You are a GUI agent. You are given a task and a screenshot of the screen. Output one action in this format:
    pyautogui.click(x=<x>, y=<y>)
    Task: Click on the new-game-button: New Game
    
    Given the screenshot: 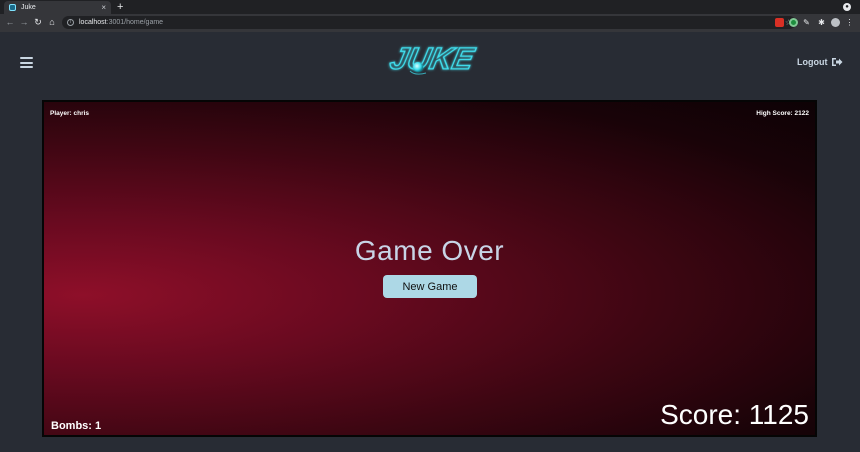 What is the action you would take?
    pyautogui.click(x=430, y=286)
    